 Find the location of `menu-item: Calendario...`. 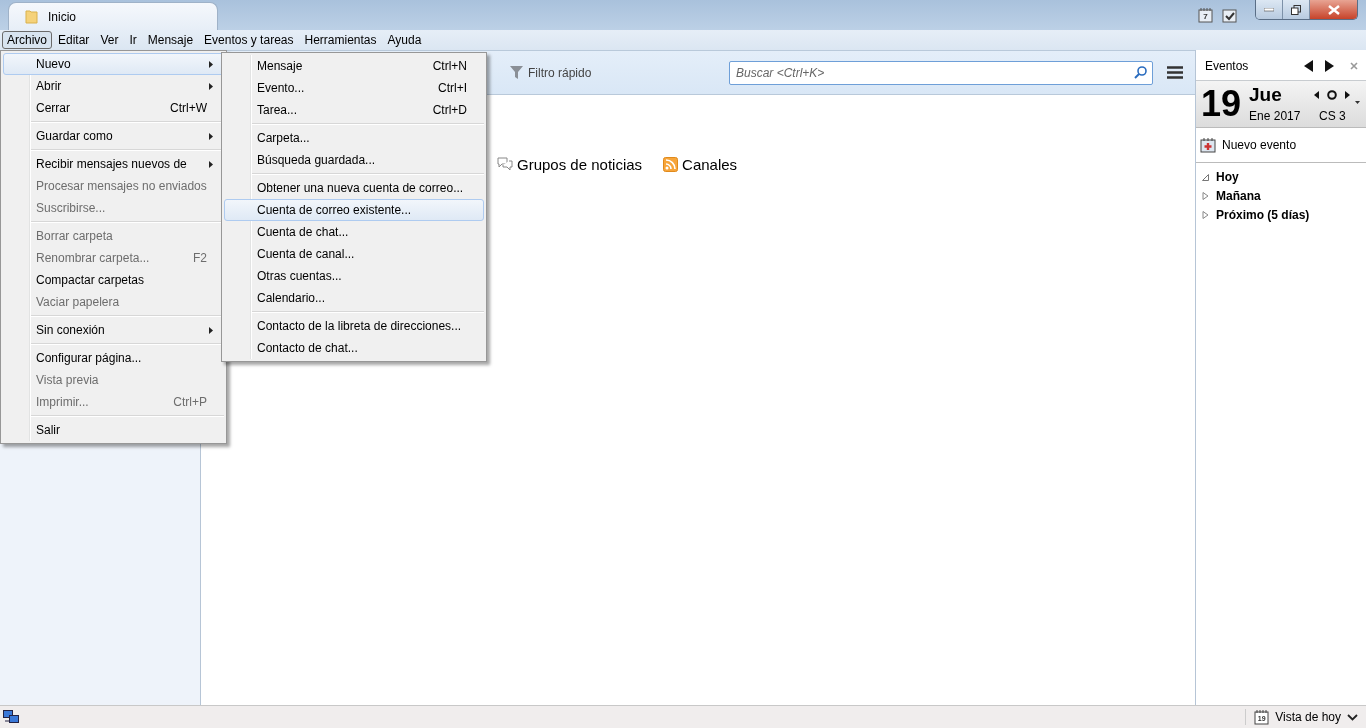

menu-item: Calendario... is located at coordinates (354, 298).